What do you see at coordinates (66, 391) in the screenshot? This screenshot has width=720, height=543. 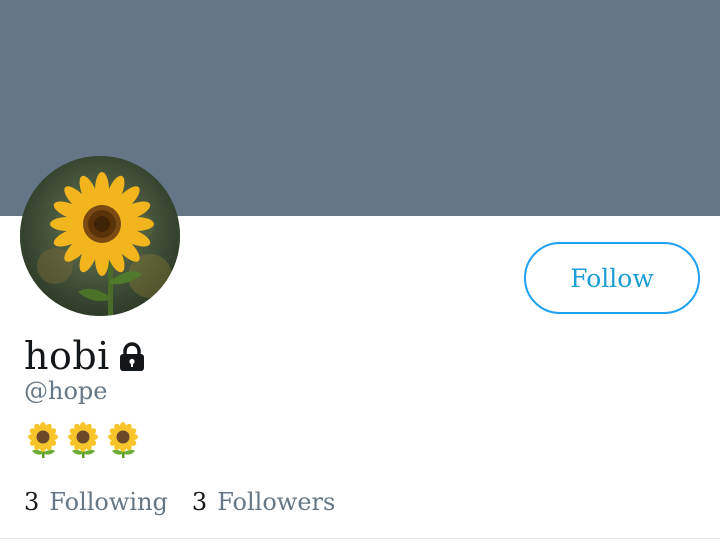 I see `profile-handle: @hope` at bounding box center [66, 391].